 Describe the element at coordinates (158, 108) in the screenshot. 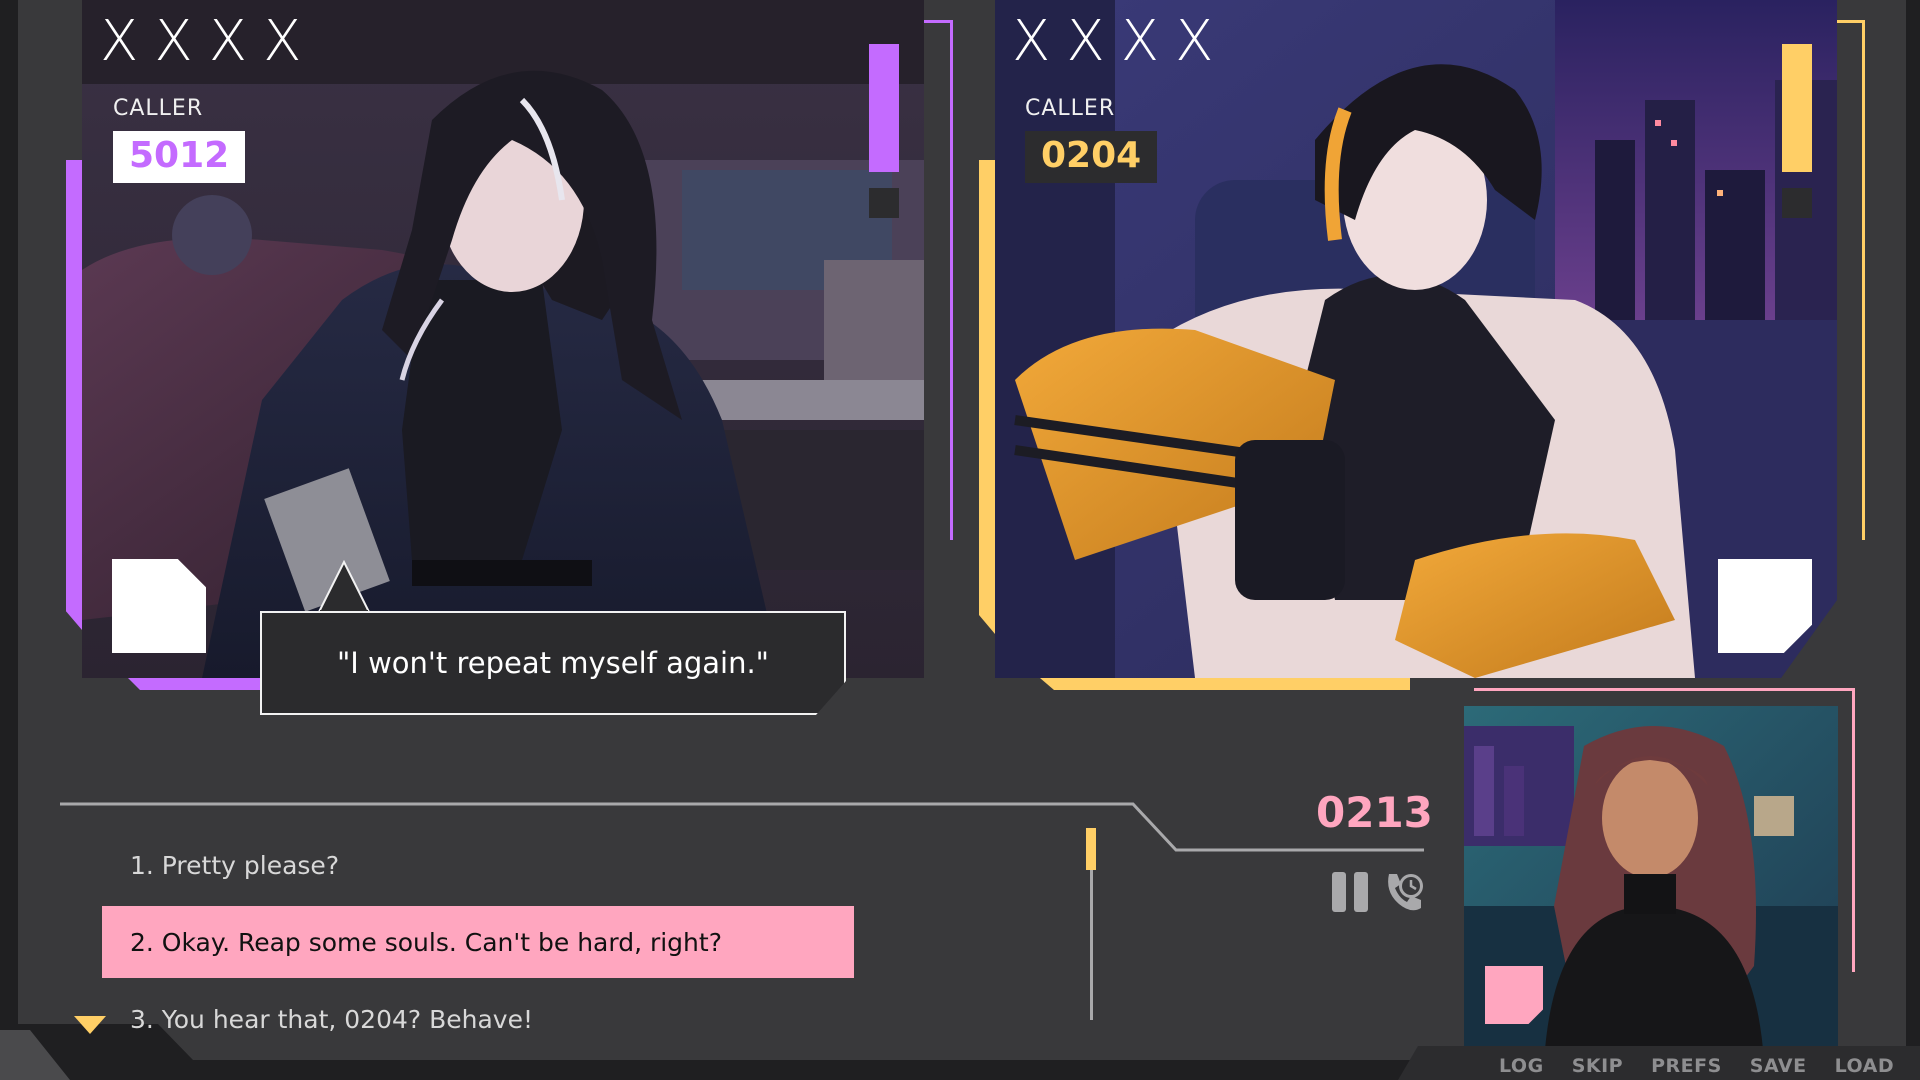

I see `caller-label-5012: CALLER` at that location.